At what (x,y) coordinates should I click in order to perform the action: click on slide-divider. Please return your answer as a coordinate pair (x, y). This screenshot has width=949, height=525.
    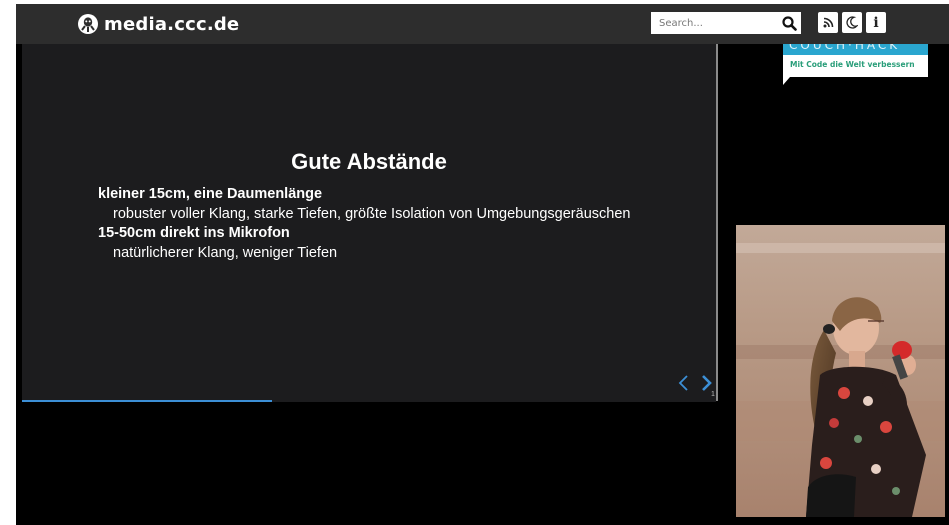
    Looking at the image, I should click on (717, 222).